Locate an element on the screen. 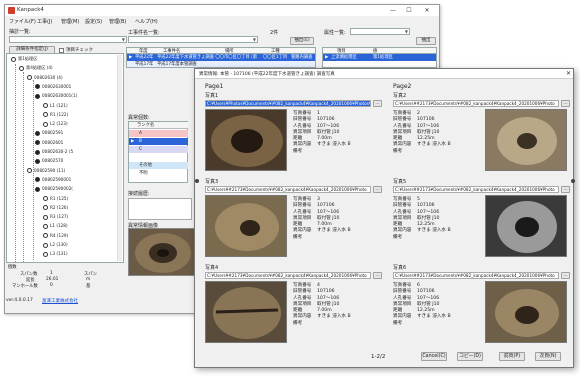 This screenshot has height=376, width=580. rank-a: A is located at coordinates (158, 133).